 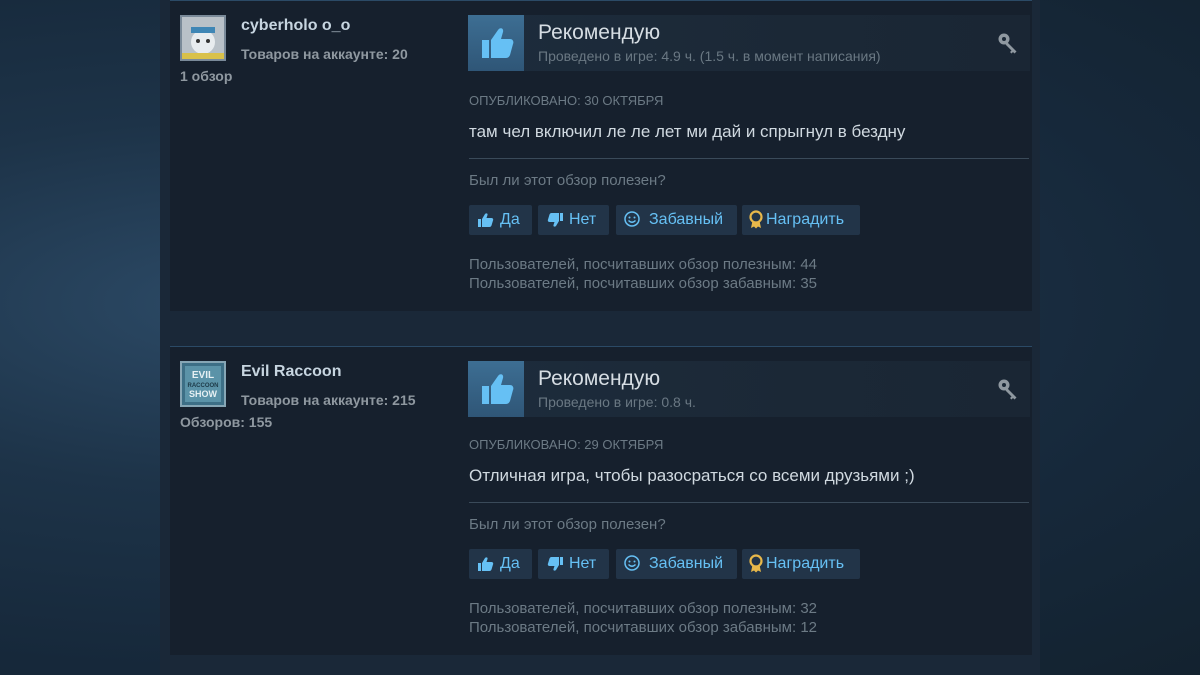 What do you see at coordinates (206, 76) in the screenshot?
I see `reviews-count: 1 обзор` at bounding box center [206, 76].